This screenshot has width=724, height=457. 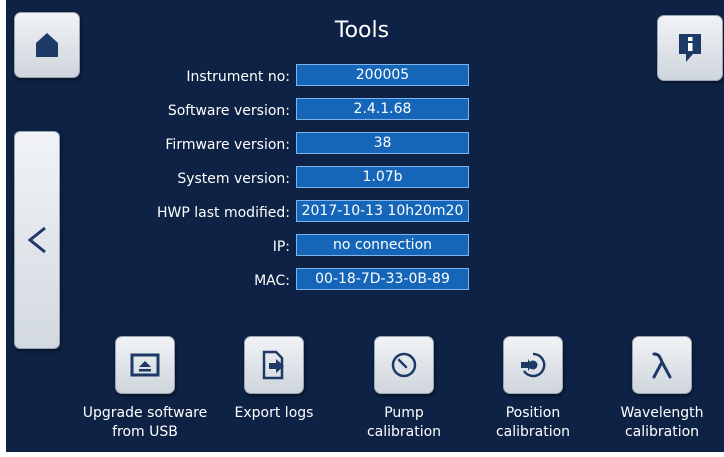 I want to click on tool-wavelength-calibration: Wavelength calibration, so click(x=658, y=389).